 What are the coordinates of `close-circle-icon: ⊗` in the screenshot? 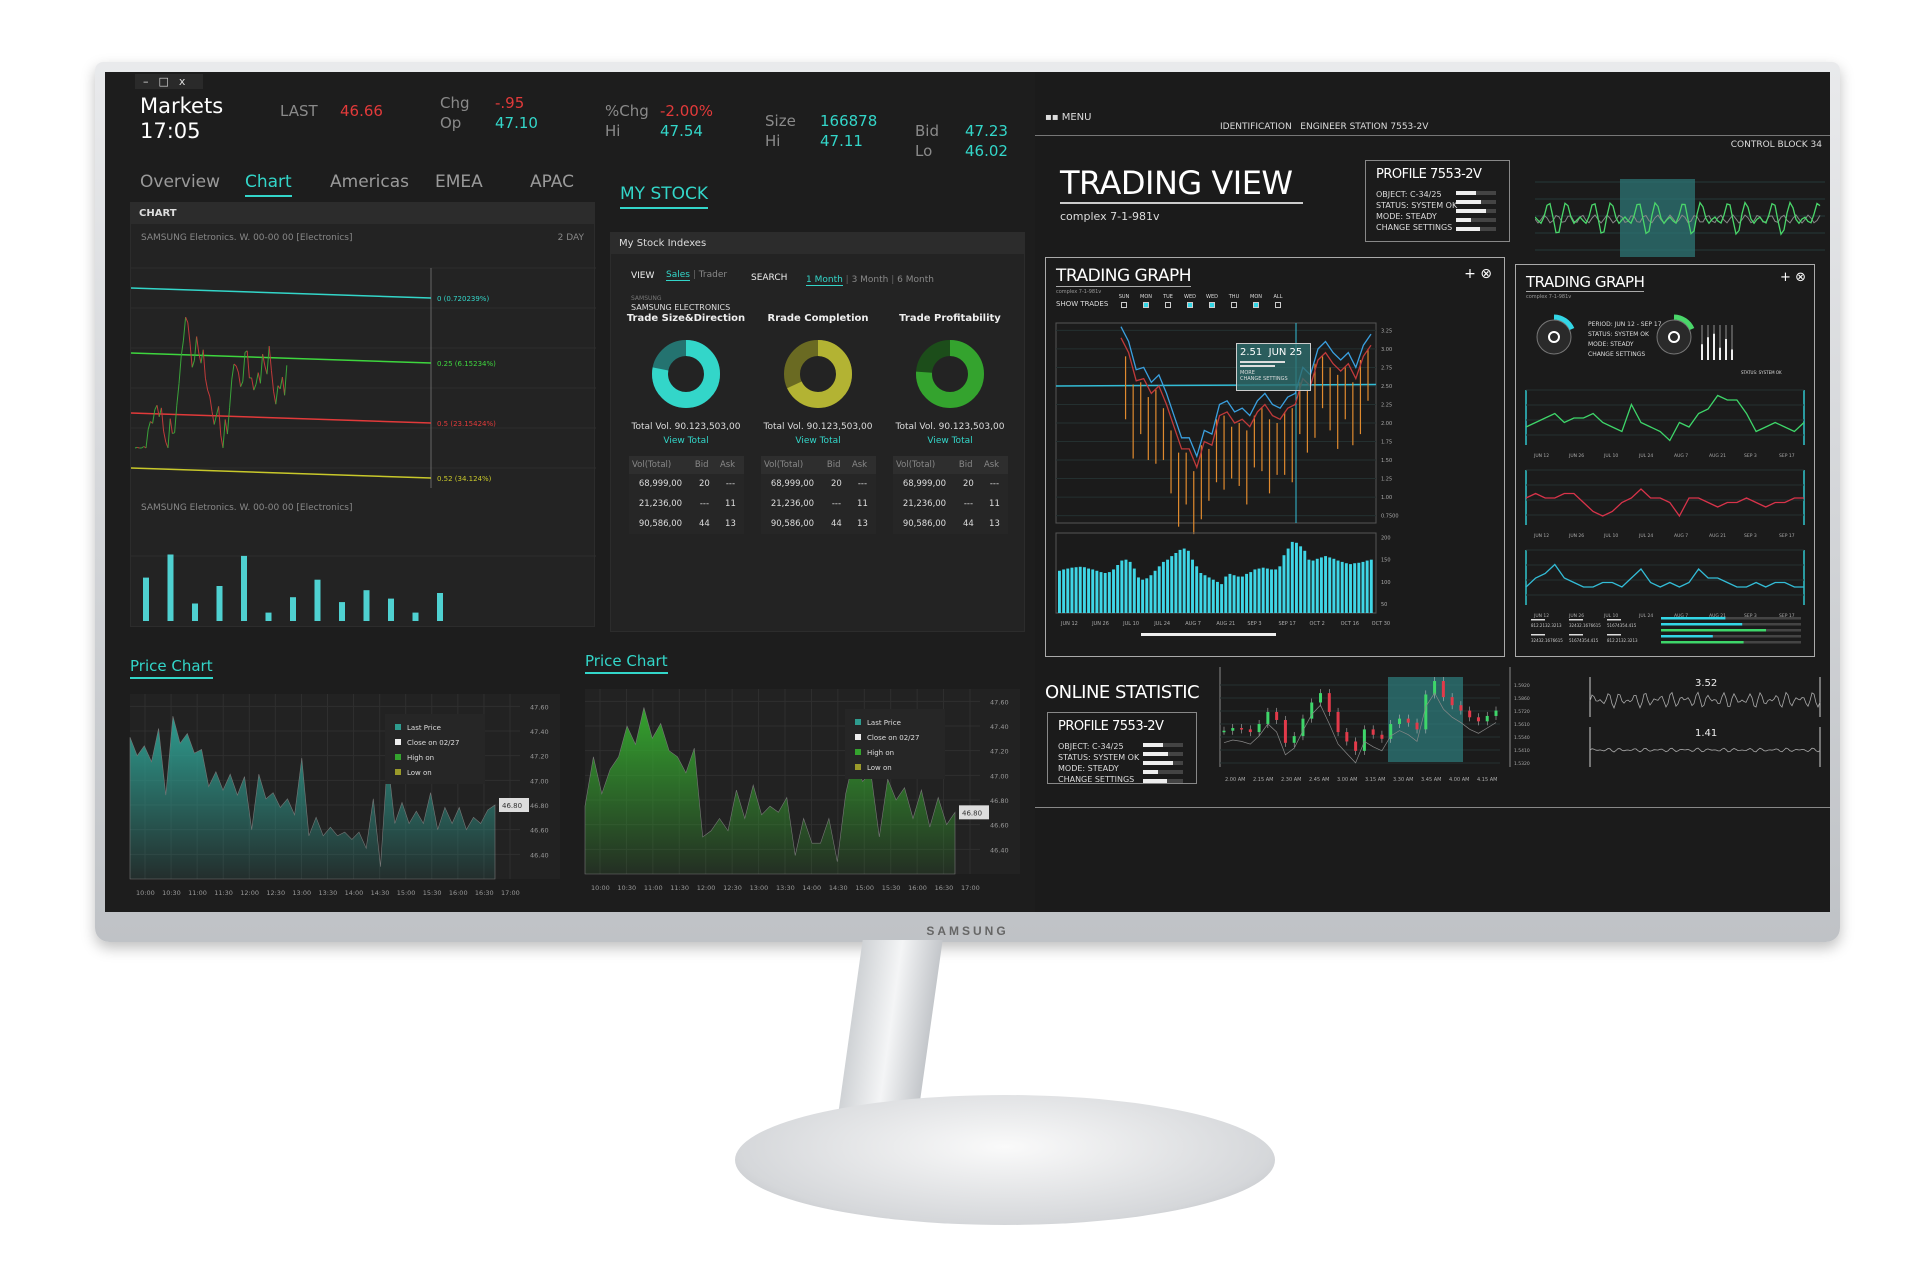 It's located at (1486, 274).